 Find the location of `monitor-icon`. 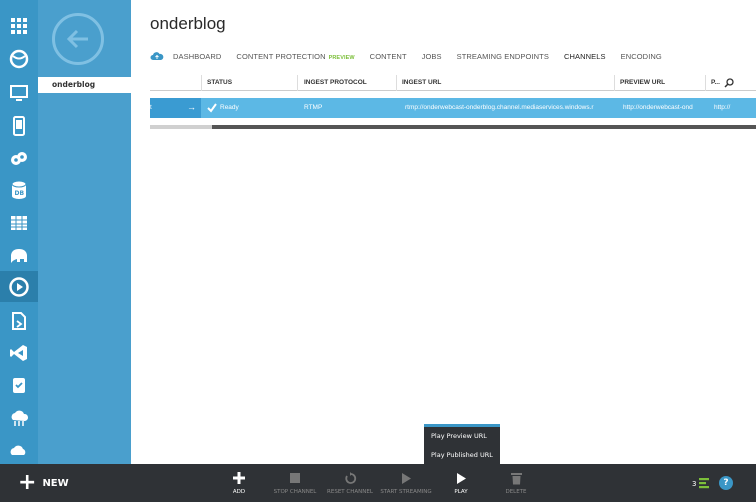

monitor-icon is located at coordinates (19, 92).